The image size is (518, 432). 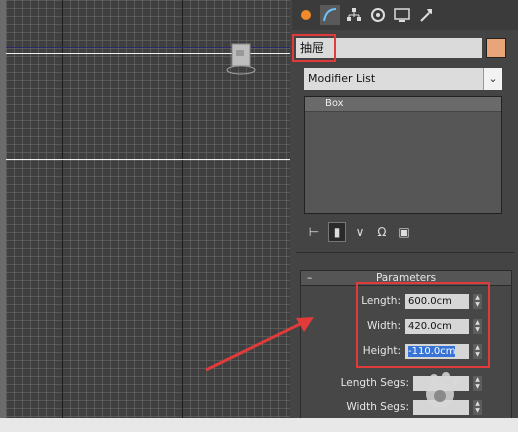 I want to click on parameters-highlight-box, so click(x=423, y=325).